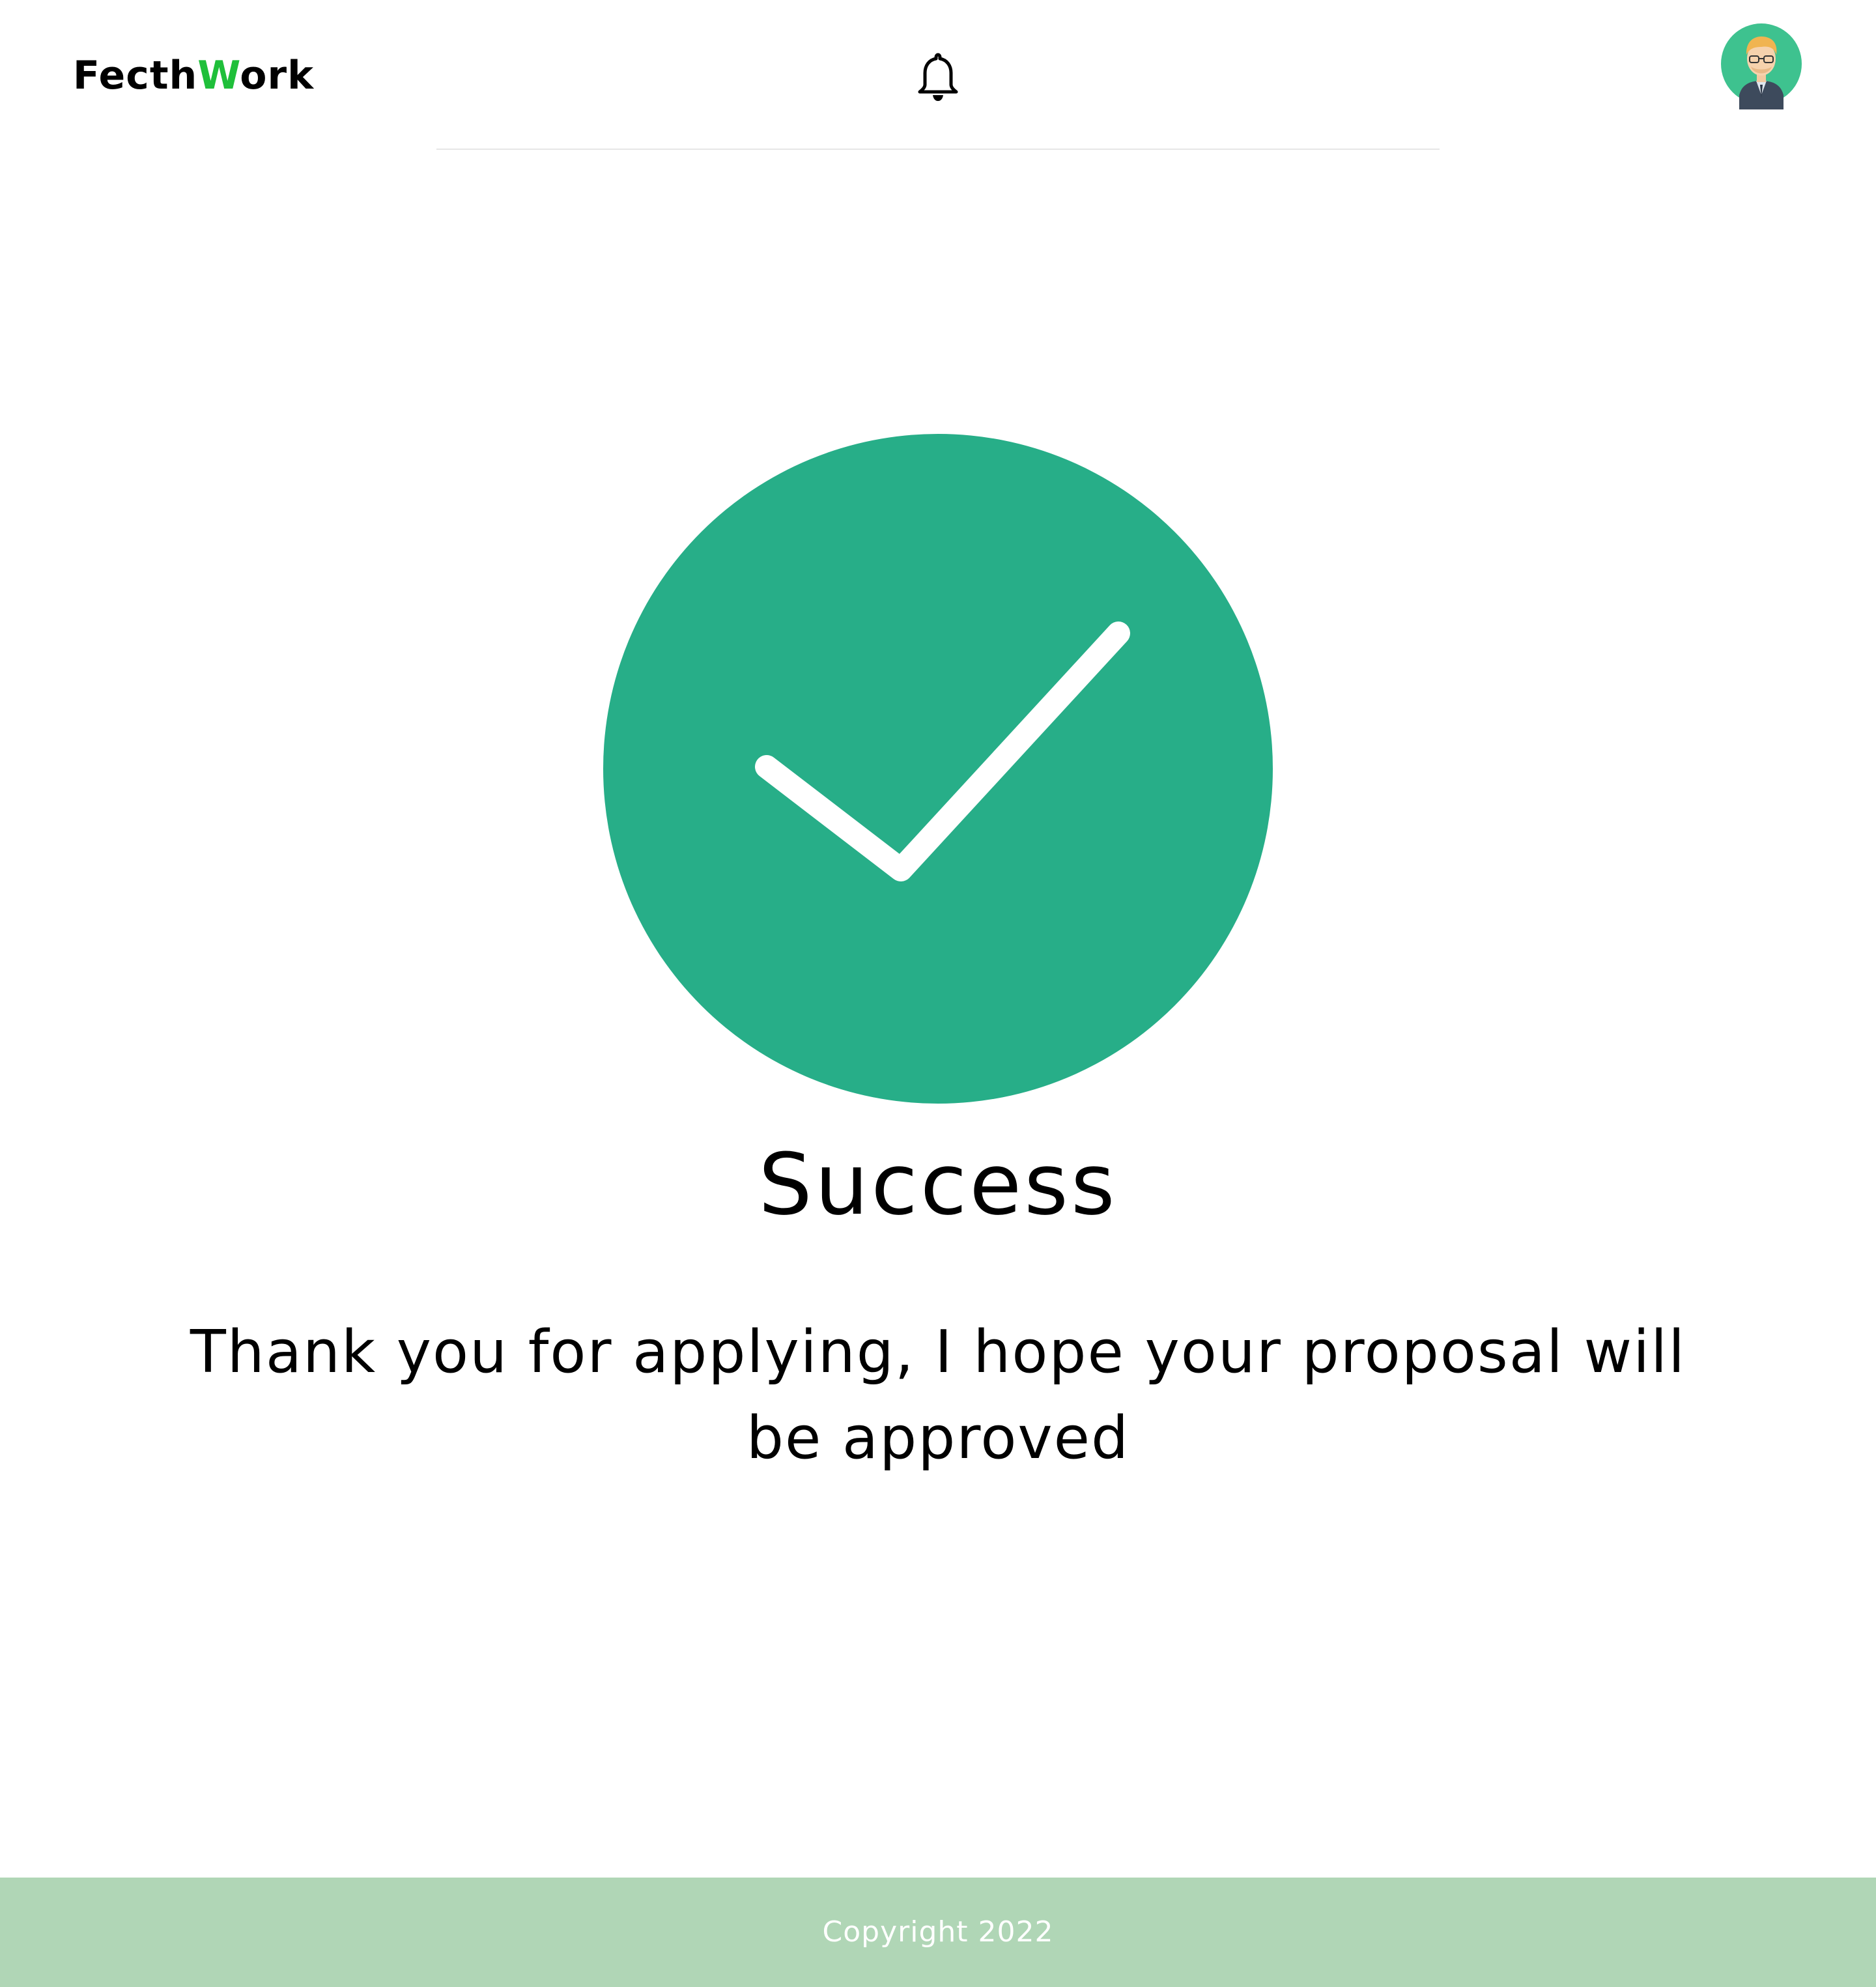 This screenshot has height=1987, width=1876. I want to click on user-avatar, so click(1761, 65).